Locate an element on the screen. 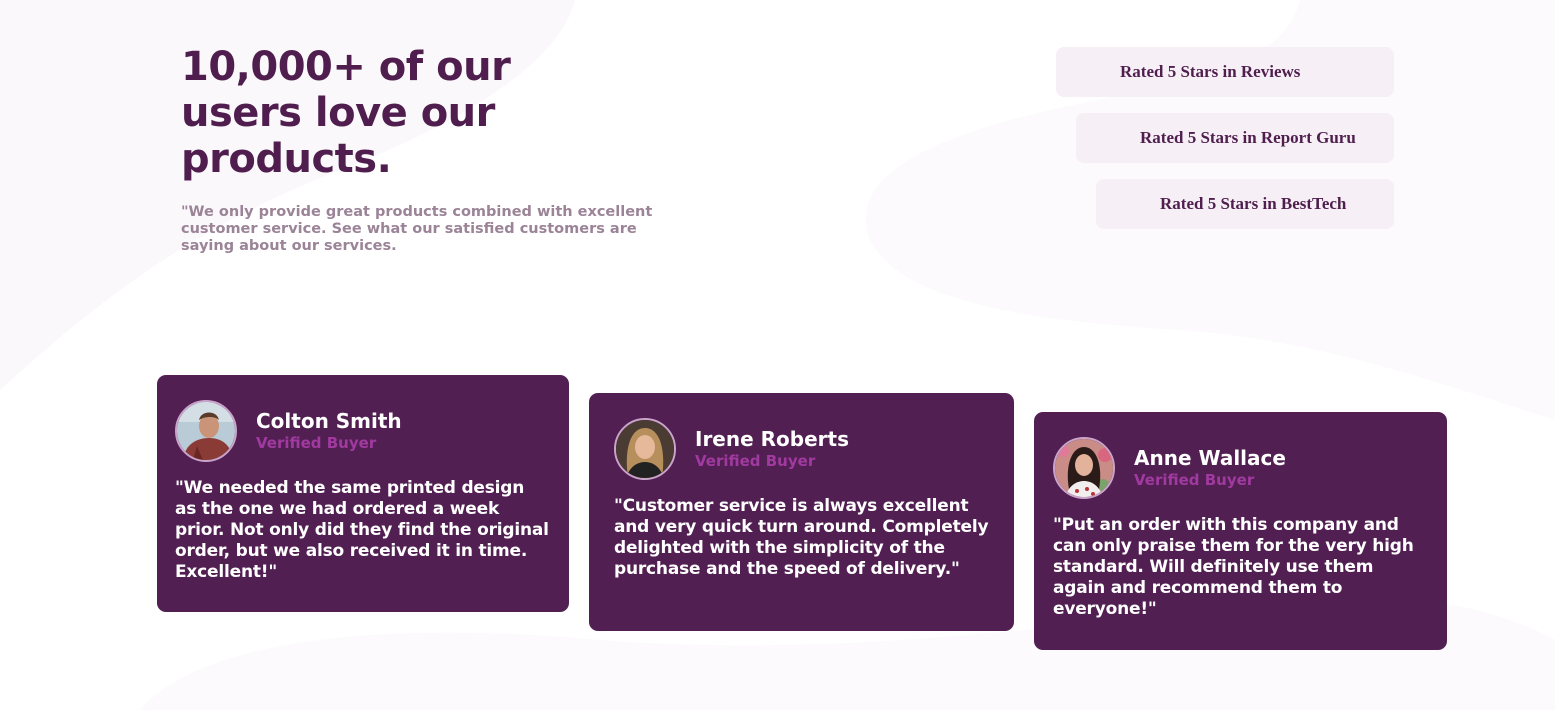 Image resolution: width=1555 pixels, height=710 pixels. avatar-colton-image is located at coordinates (206, 431).